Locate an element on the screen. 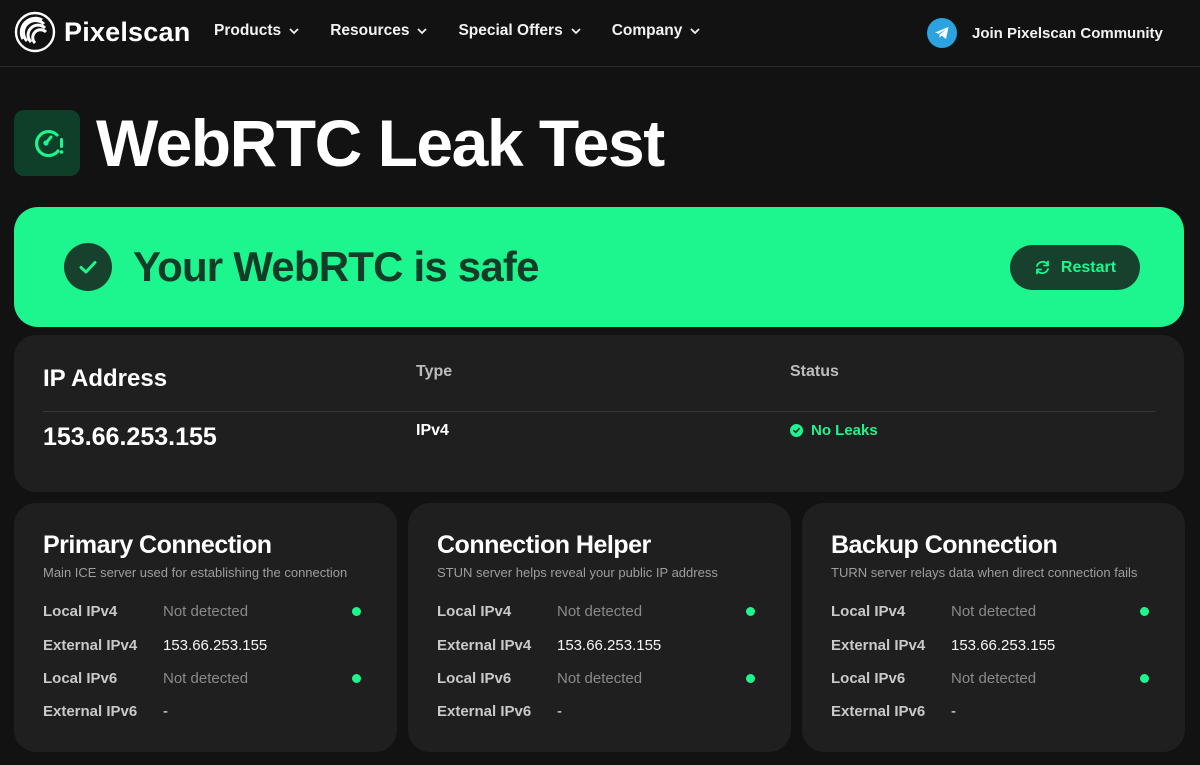 The height and width of the screenshot is (765, 1200). card-title: Backup Connection is located at coordinates (944, 545).